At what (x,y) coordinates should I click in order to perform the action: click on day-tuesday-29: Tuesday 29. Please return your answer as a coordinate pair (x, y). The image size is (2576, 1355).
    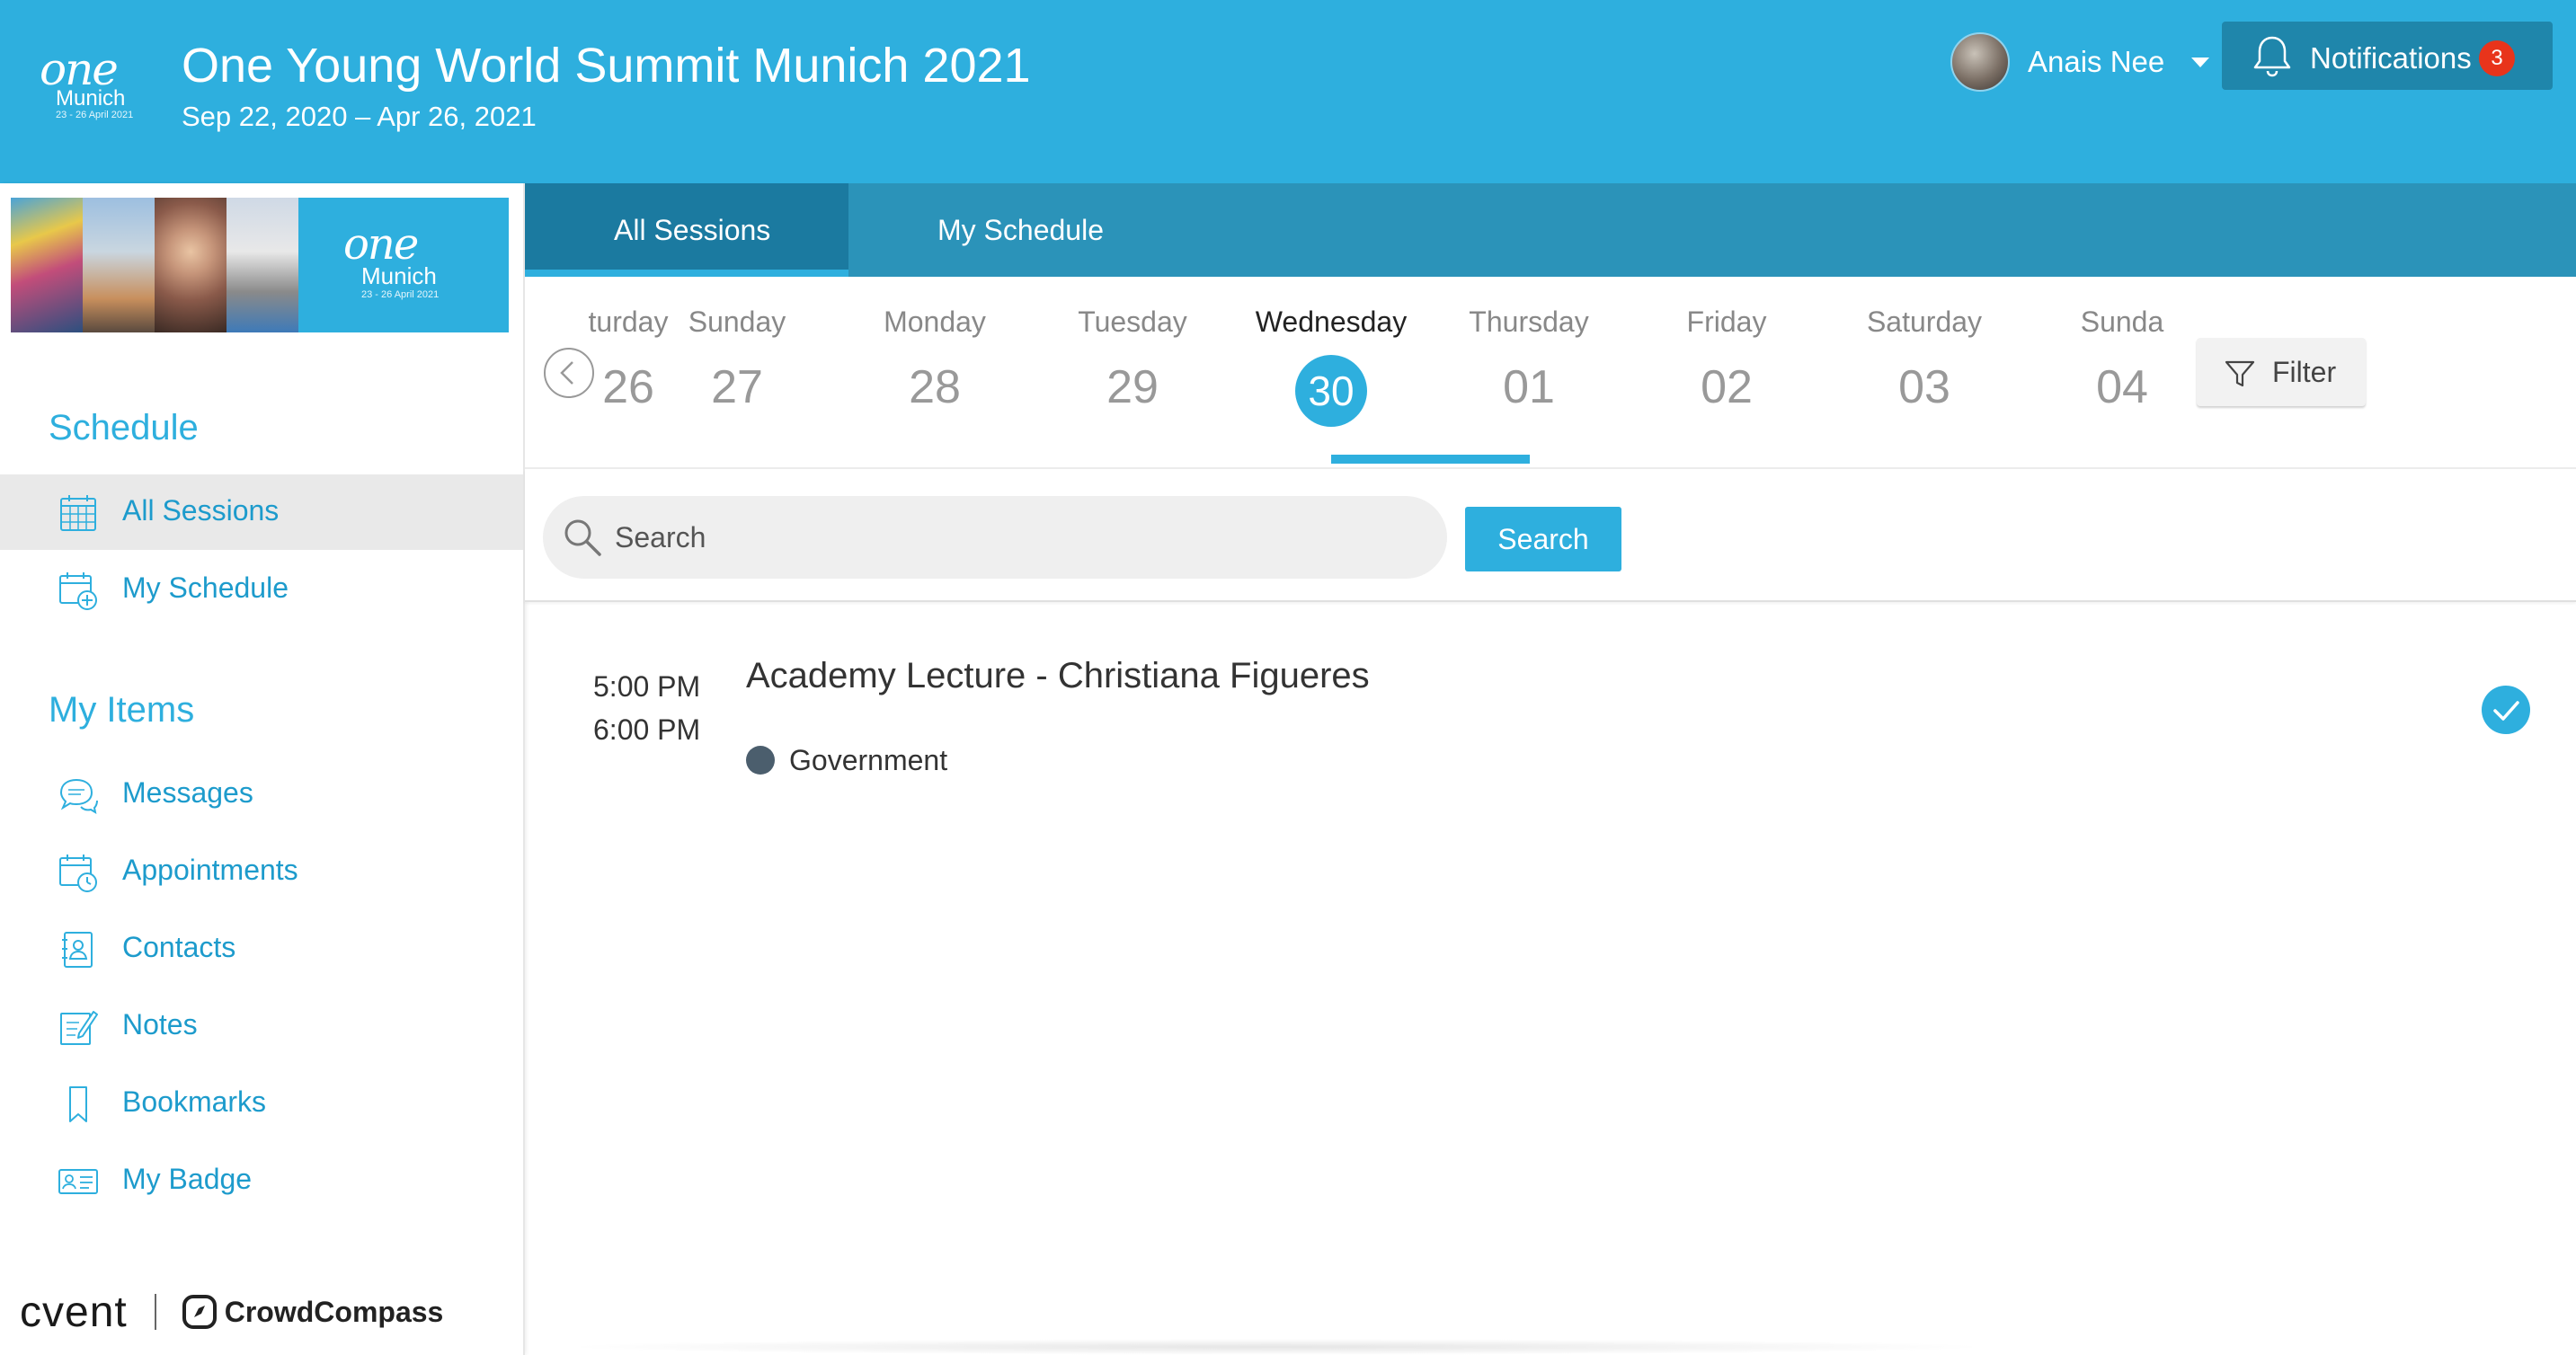
    Looking at the image, I should click on (1132, 373).